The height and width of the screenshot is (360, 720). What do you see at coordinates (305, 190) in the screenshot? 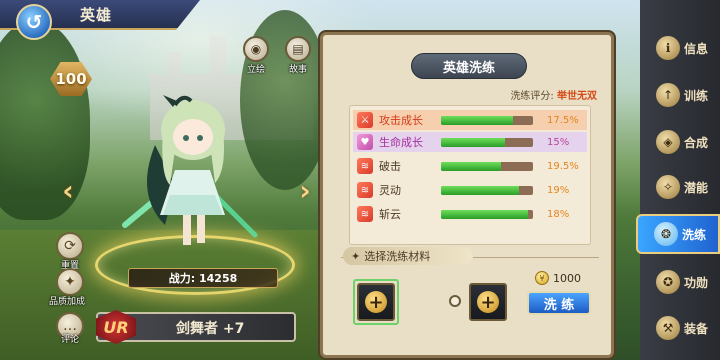
I see `next-hero-arrow: ›` at bounding box center [305, 190].